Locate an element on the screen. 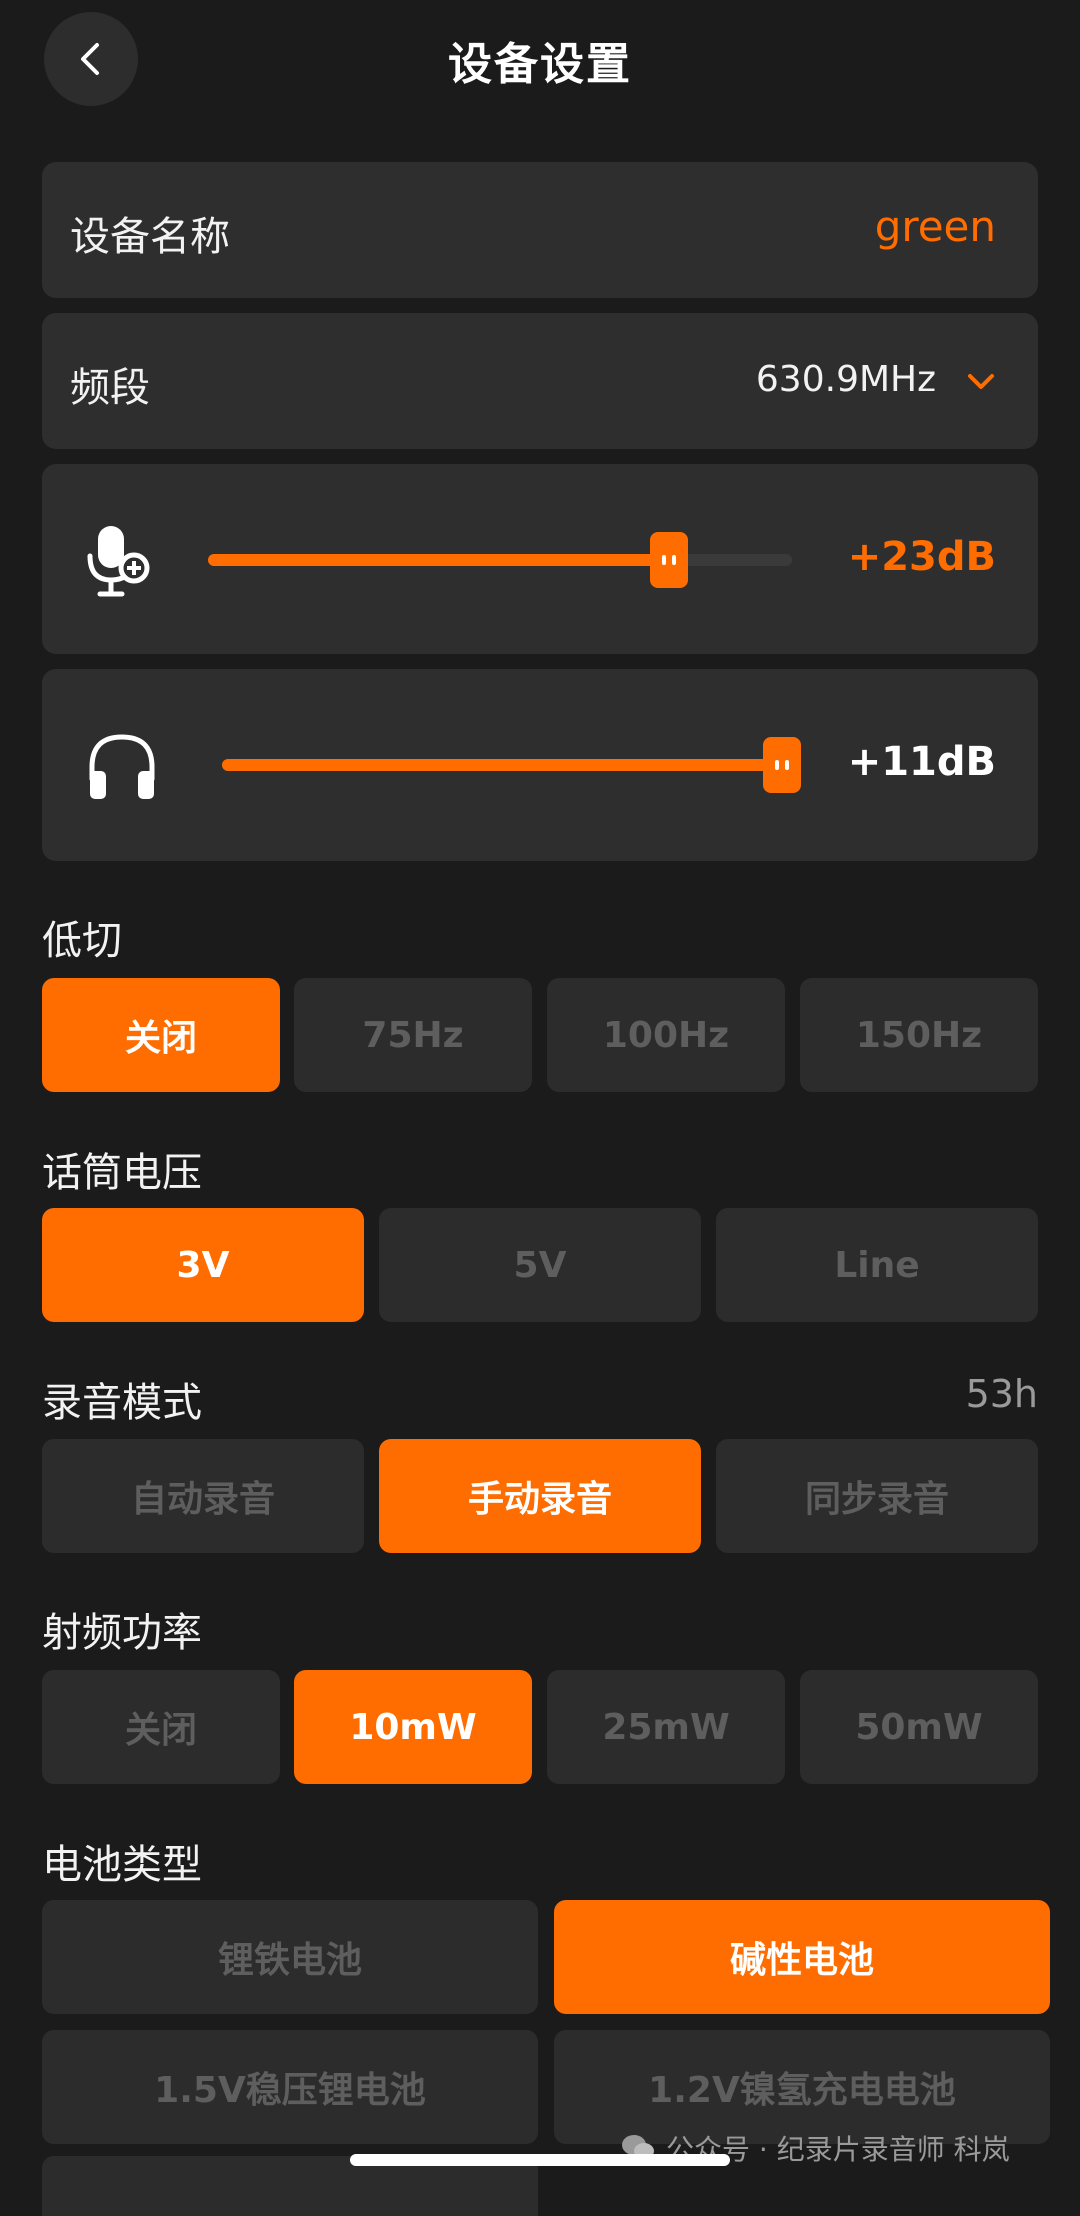 The width and height of the screenshot is (1080, 2216). mic-gain-slider is located at coordinates (500, 560).